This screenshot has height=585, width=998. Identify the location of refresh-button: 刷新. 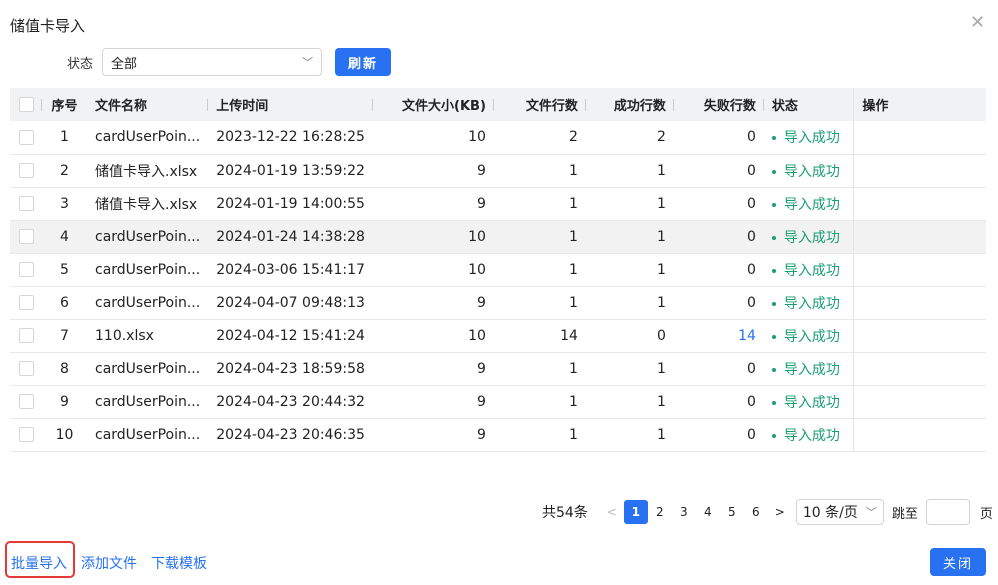
(363, 62).